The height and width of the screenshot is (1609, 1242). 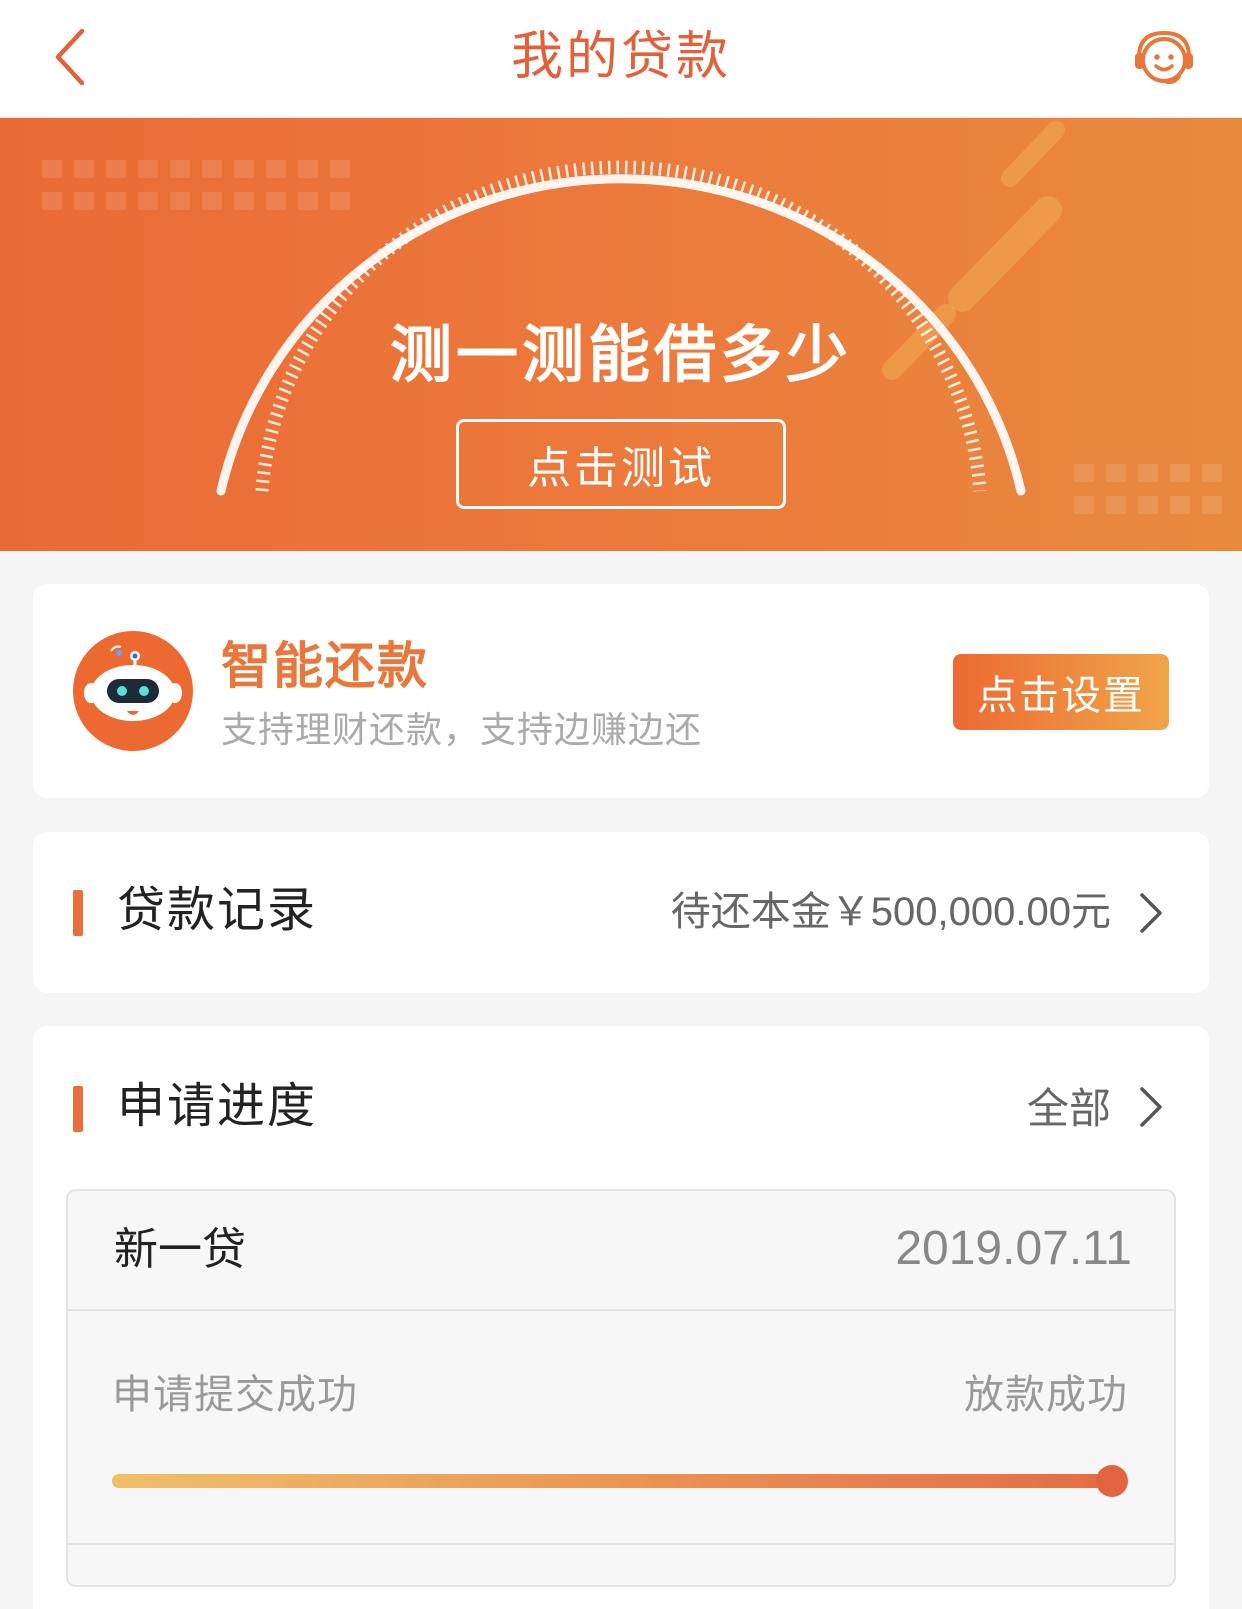 I want to click on smart-repay-card: 智能还款 支持理财还款，支持边赚边还 点击设置, so click(x=621, y=691).